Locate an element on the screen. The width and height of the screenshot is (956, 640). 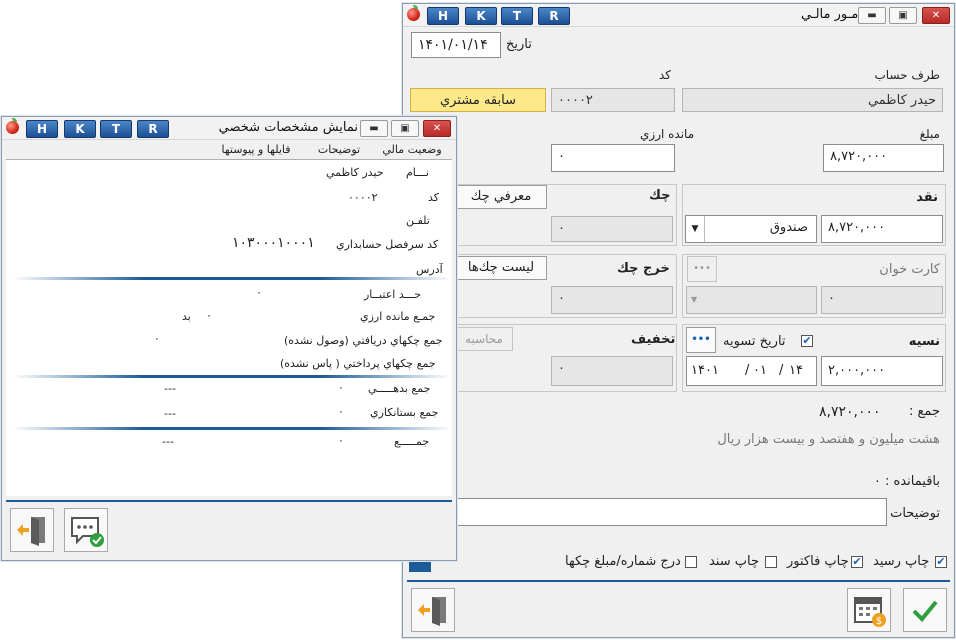
settle-date-field: ۱۴۰۱ / ۰۱ / ۱۴ is located at coordinates (751, 371).